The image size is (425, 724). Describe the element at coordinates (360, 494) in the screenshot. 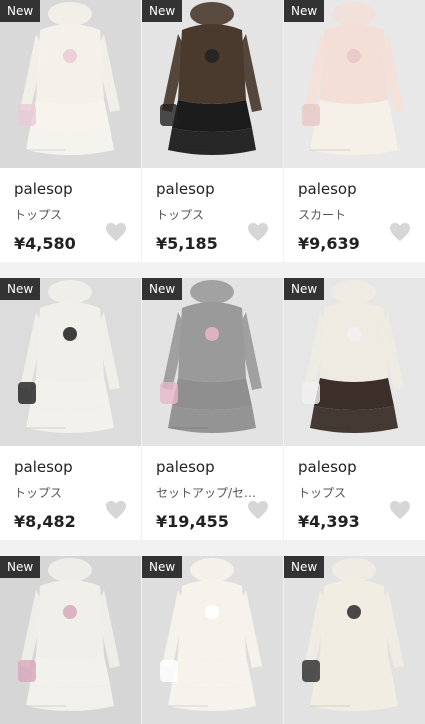

I see `product-info: palesop トップス ¥4,393` at that location.